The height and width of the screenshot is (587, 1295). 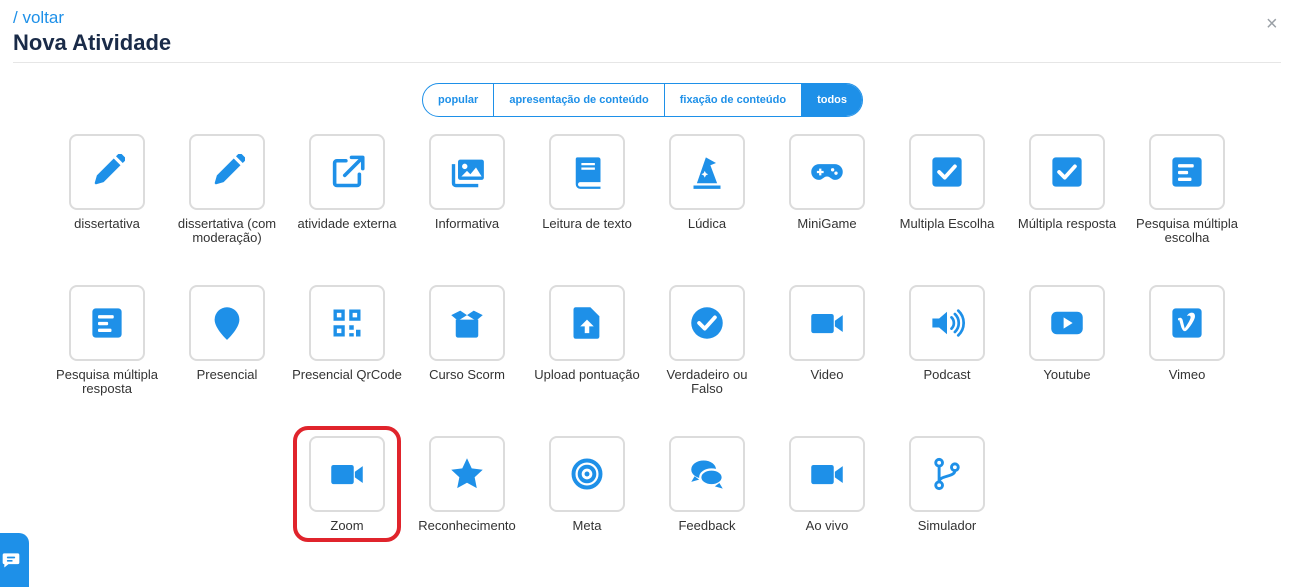 What do you see at coordinates (467, 223) in the screenshot?
I see `activity-label: Informativa` at bounding box center [467, 223].